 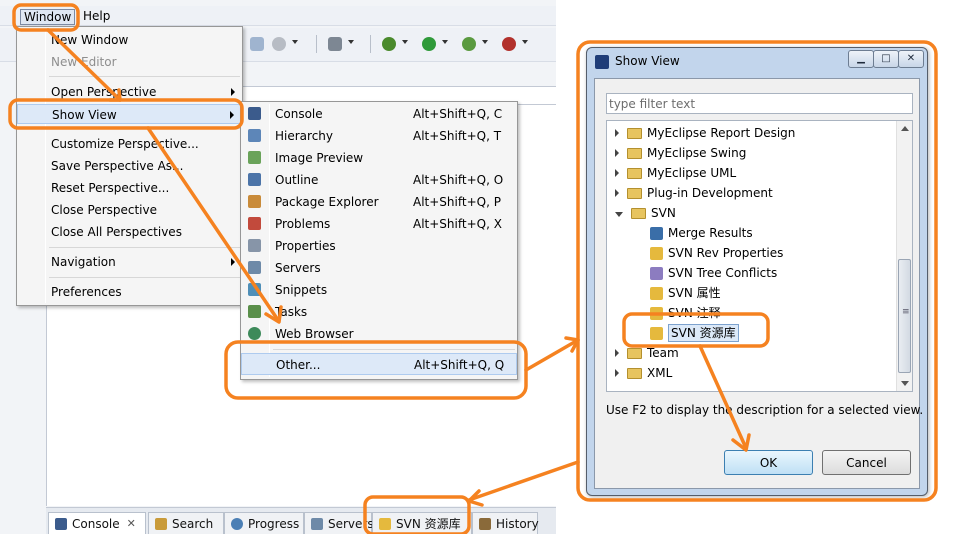 I want to click on menu-item-web-browser: Web Browser, so click(x=379, y=334).